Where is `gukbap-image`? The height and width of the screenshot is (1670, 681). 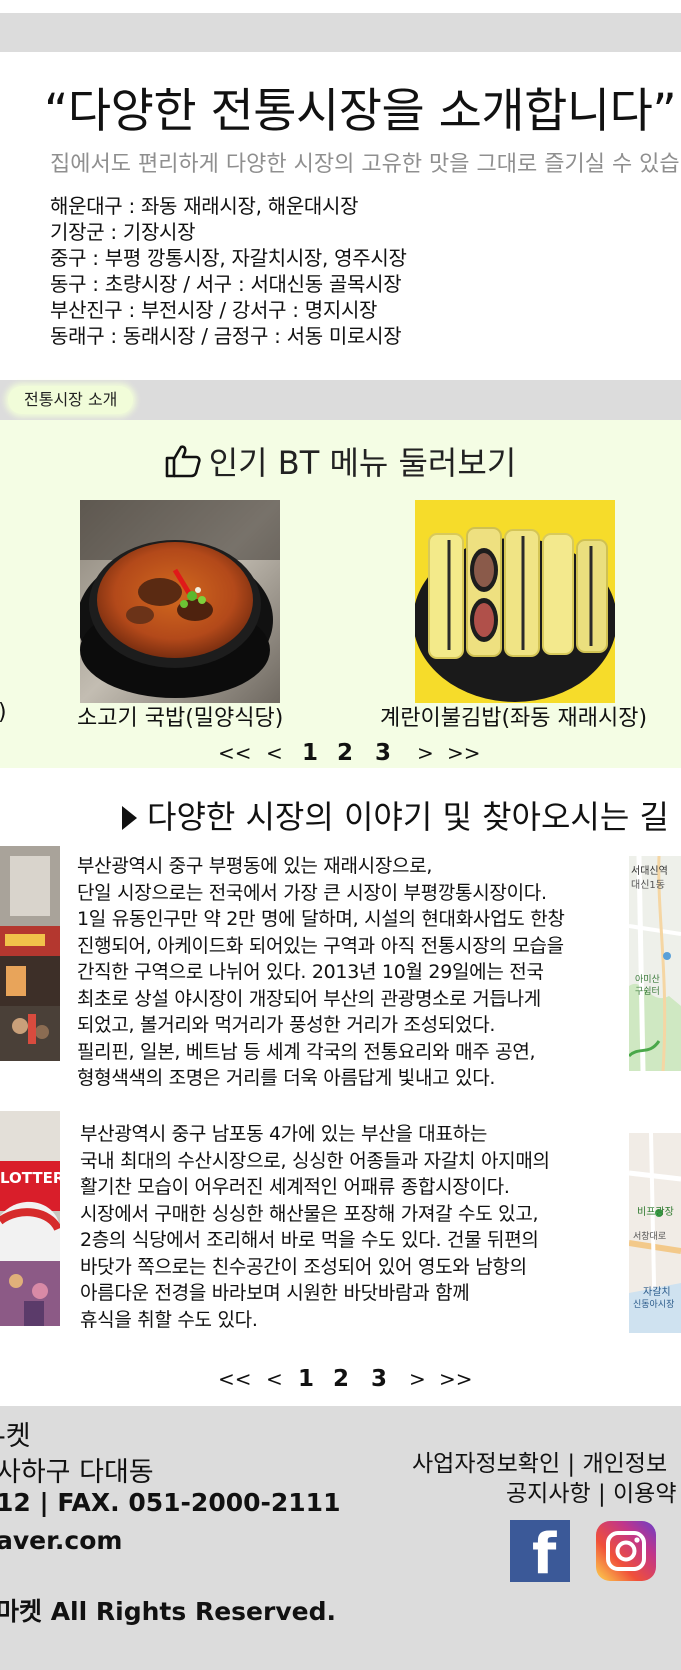
gukbap-image is located at coordinates (180, 601).